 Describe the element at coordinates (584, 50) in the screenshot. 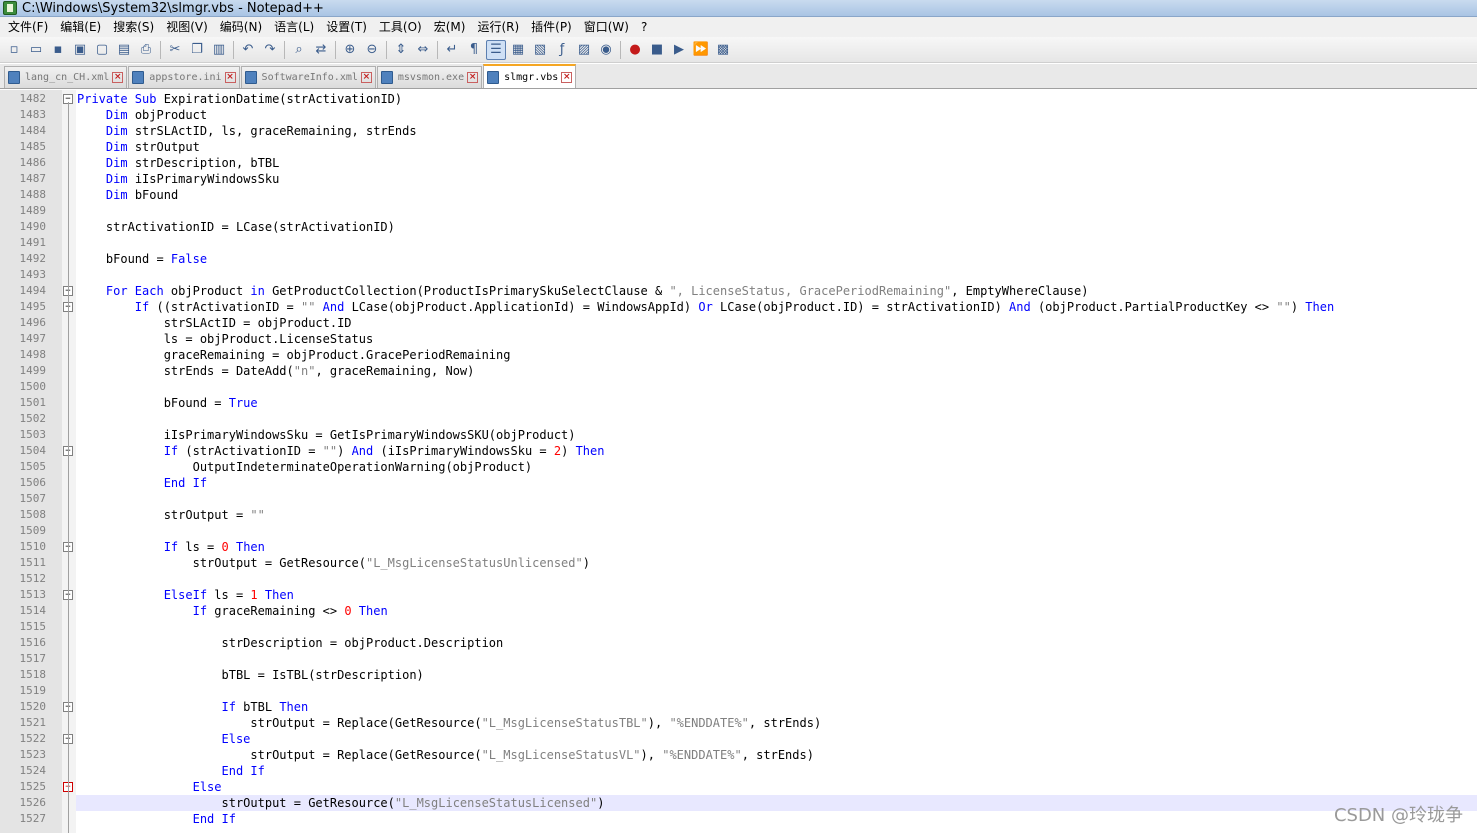

I see `folder-workspace-icon: ▨` at that location.